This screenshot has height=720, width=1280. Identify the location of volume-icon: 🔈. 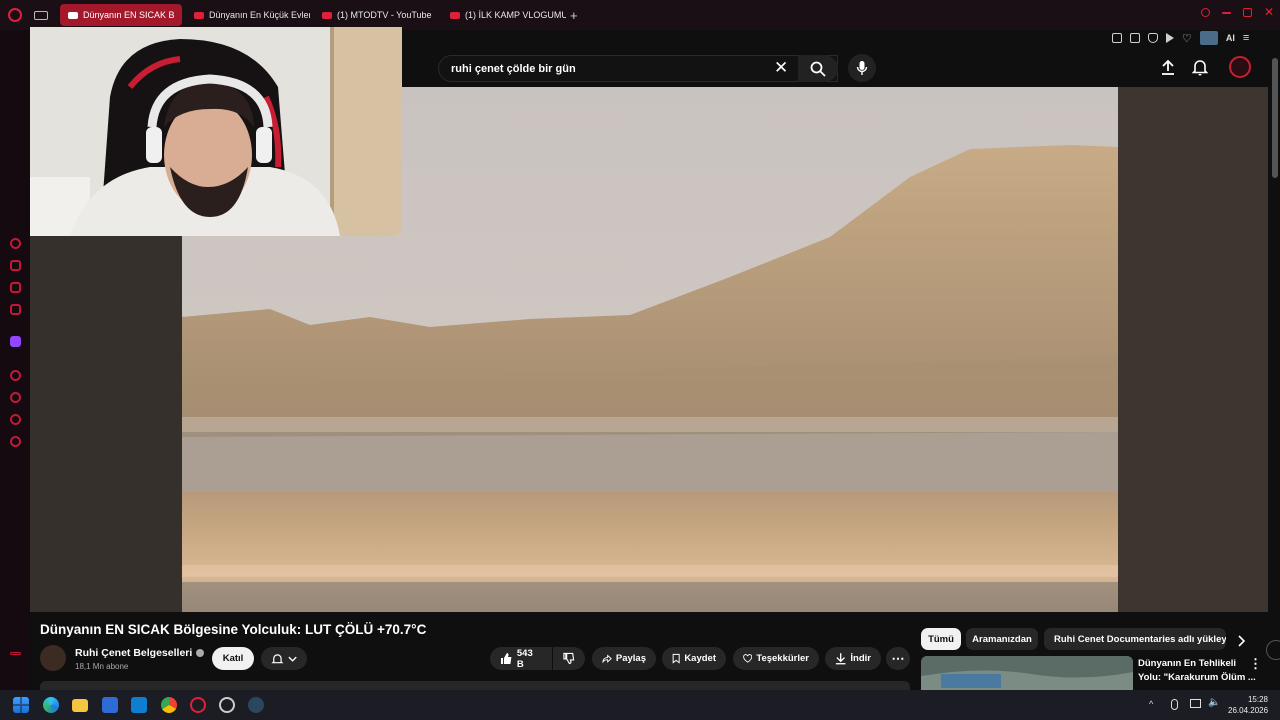
(1214, 702).